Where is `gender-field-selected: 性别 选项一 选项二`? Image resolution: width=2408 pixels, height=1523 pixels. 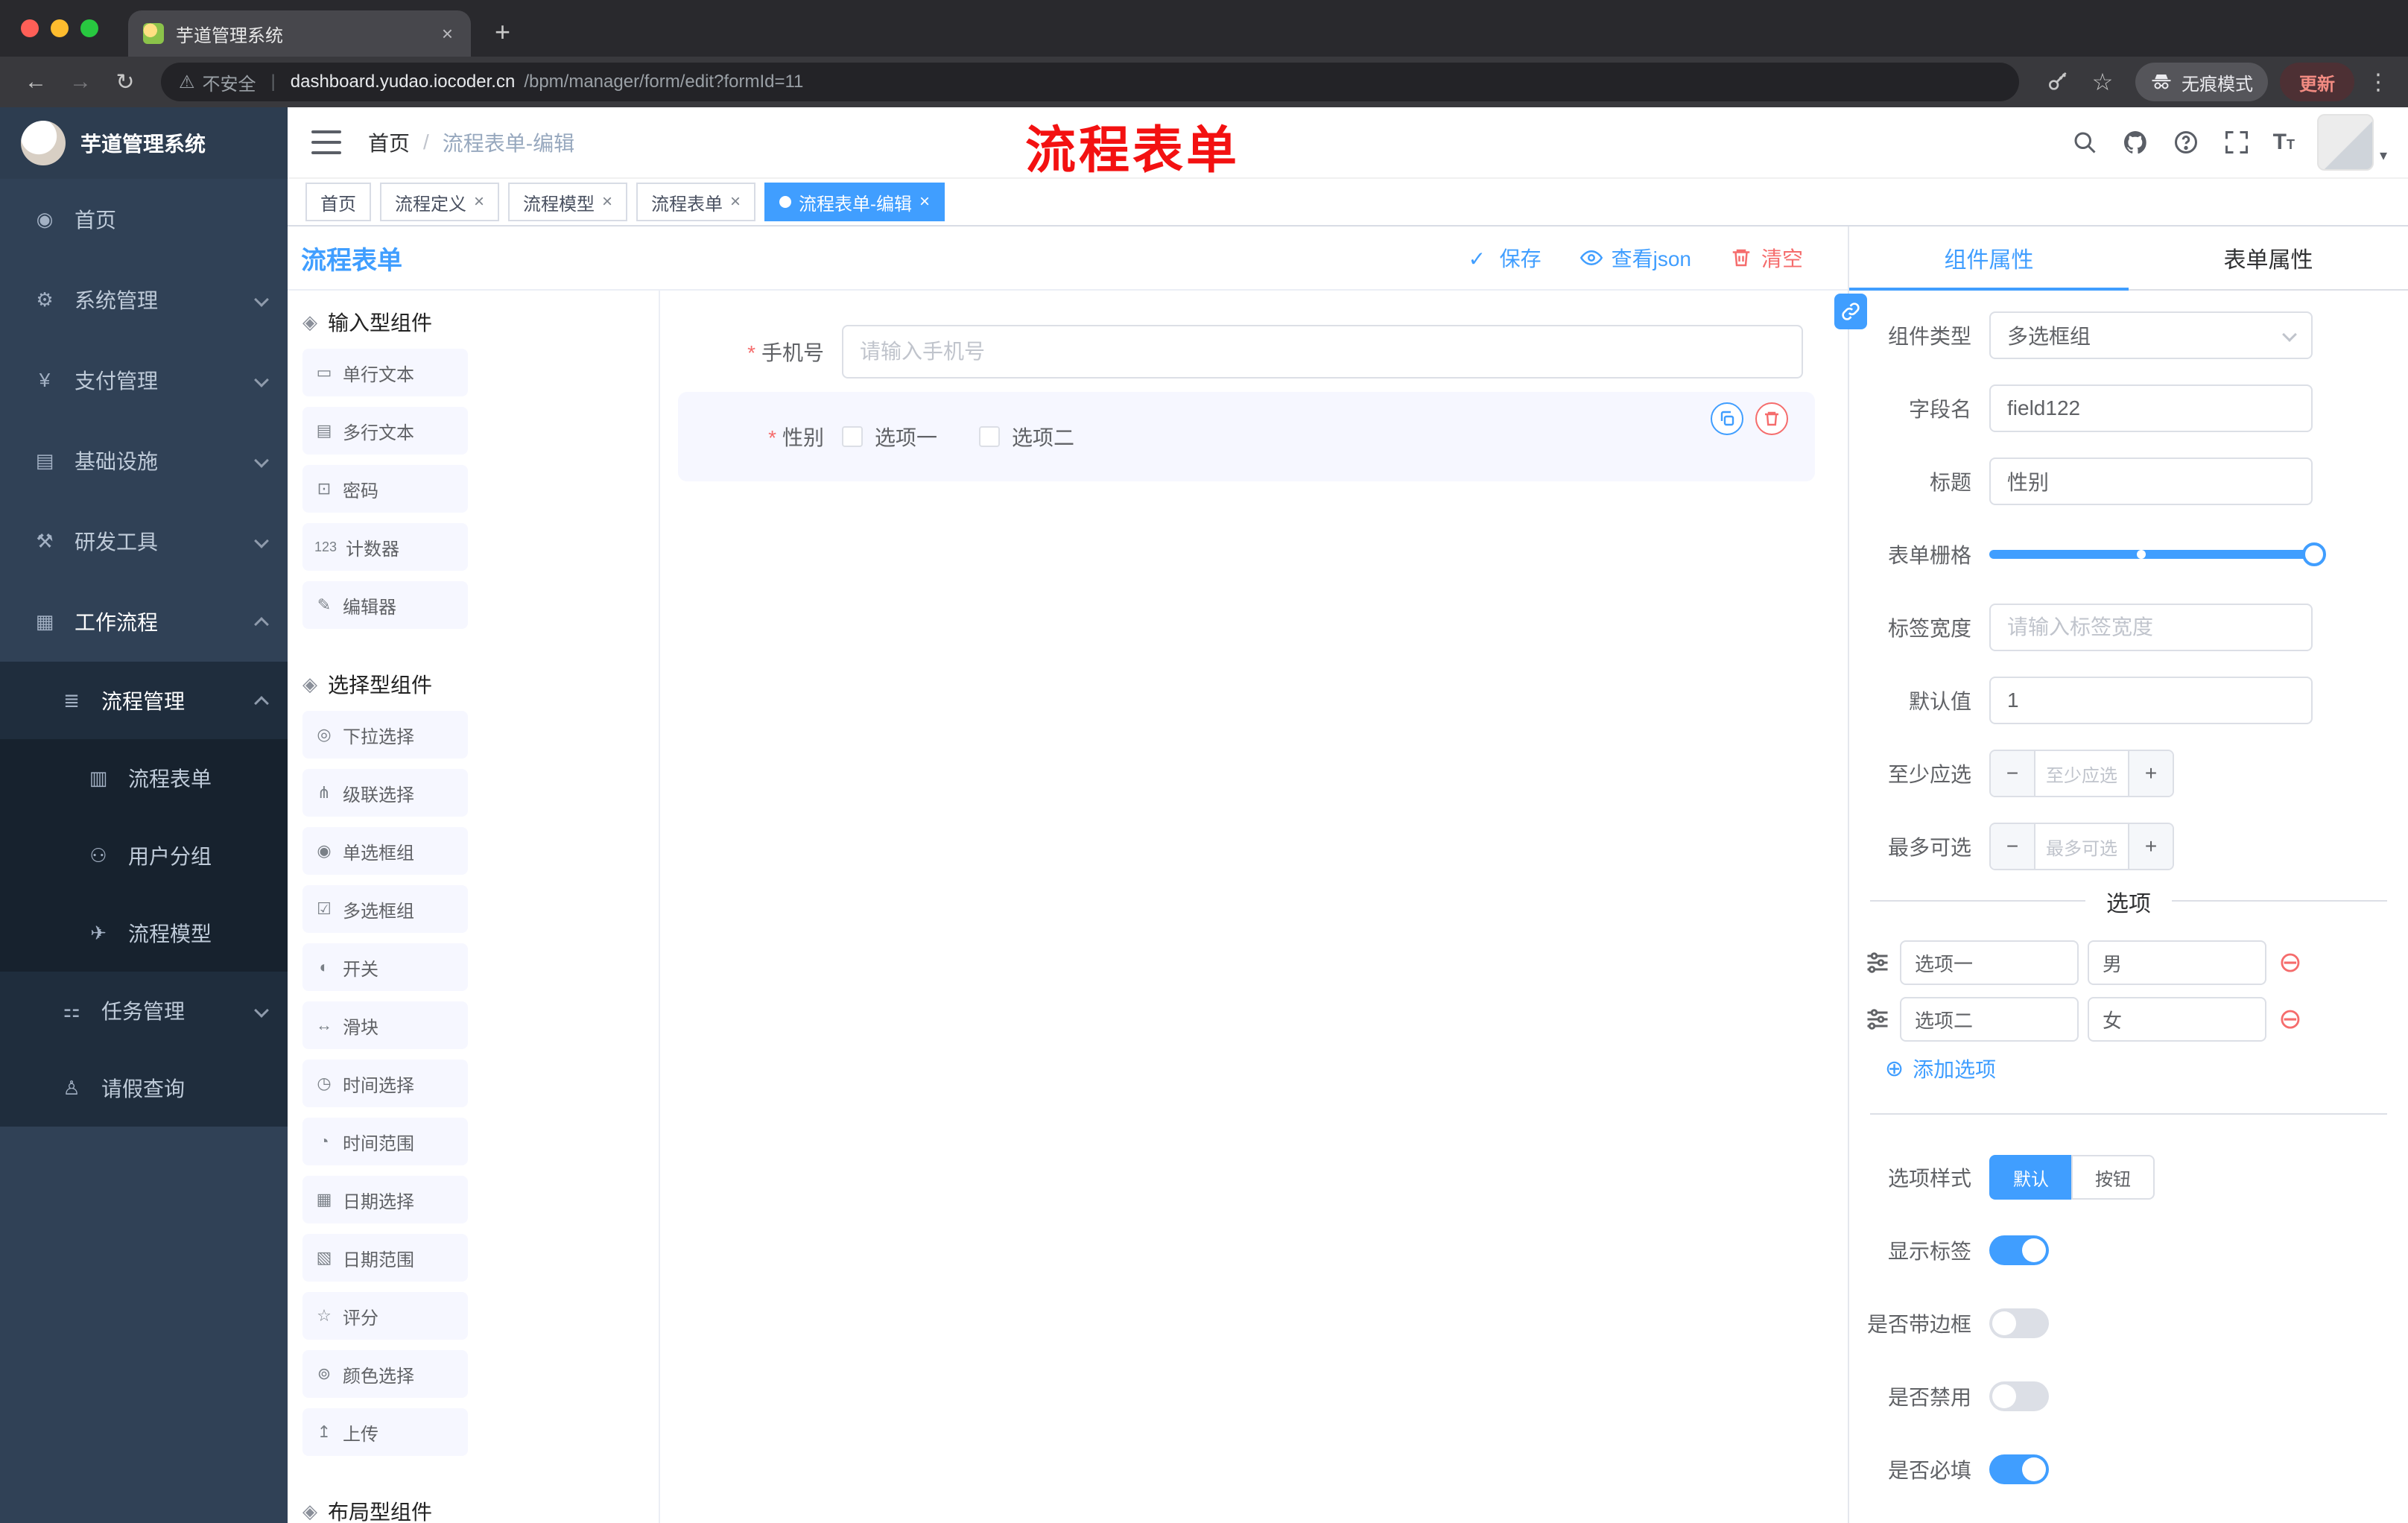 gender-field-selected: 性别 选项一 选项二 is located at coordinates (1246, 436).